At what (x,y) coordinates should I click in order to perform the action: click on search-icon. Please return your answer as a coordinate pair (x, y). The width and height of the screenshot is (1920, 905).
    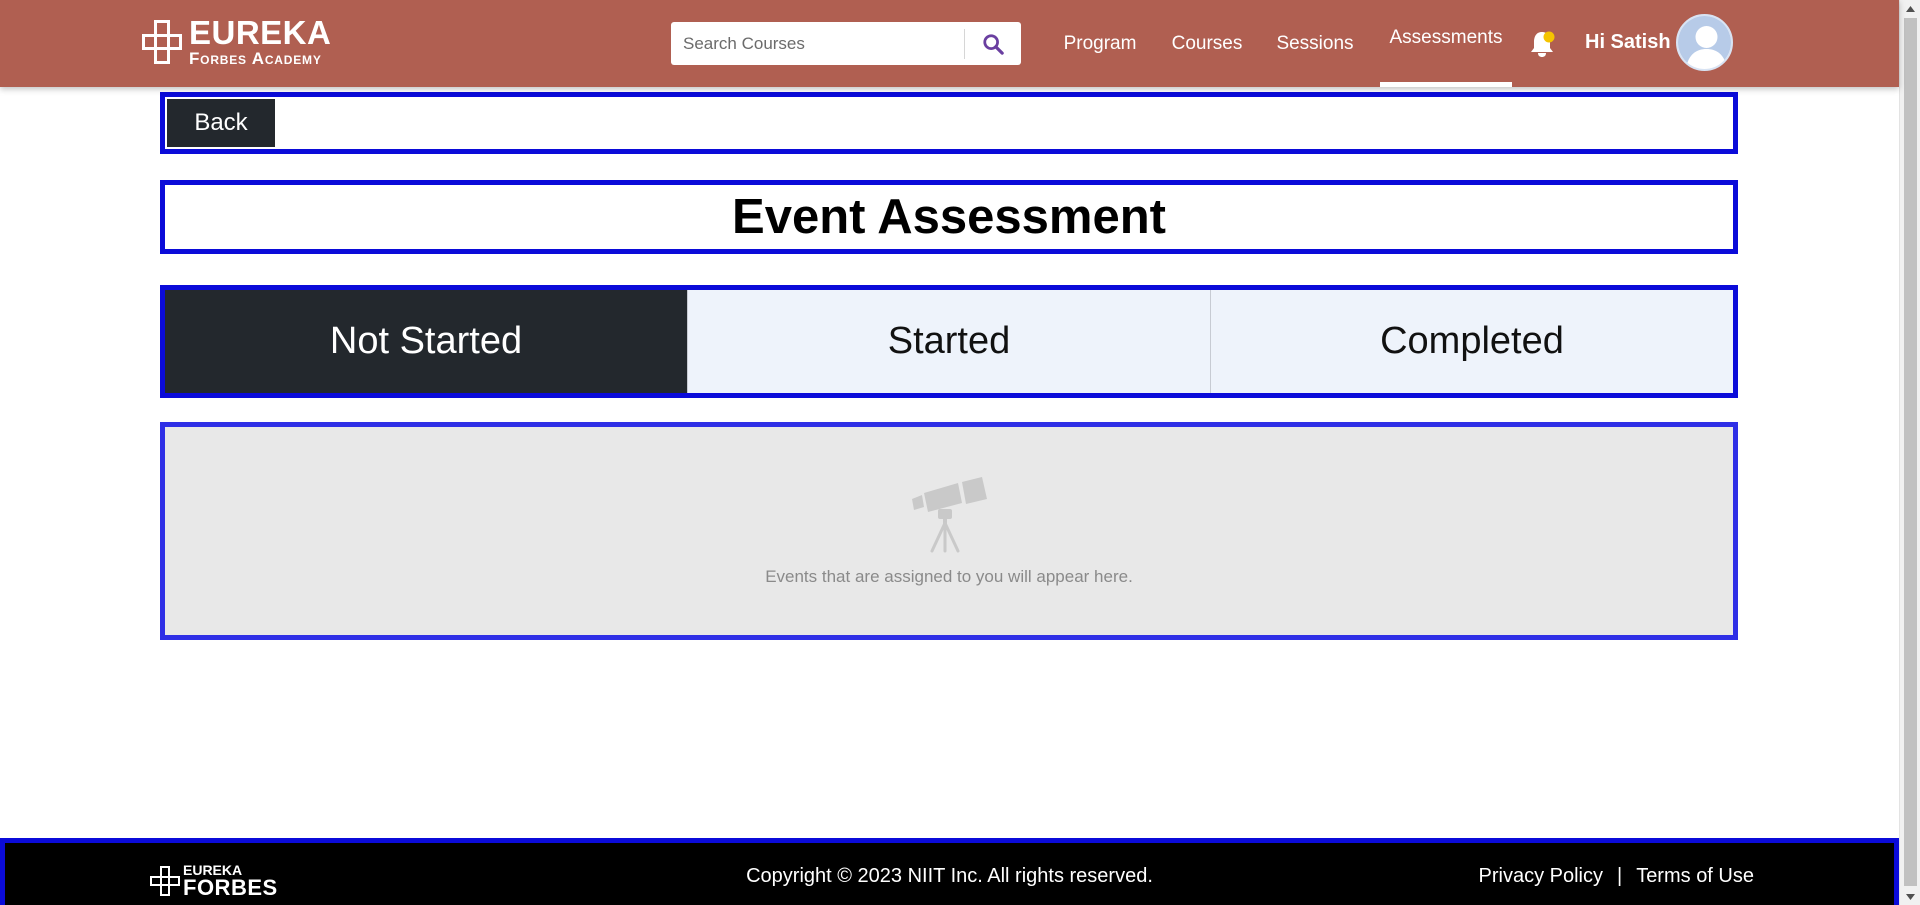
    Looking at the image, I should click on (993, 44).